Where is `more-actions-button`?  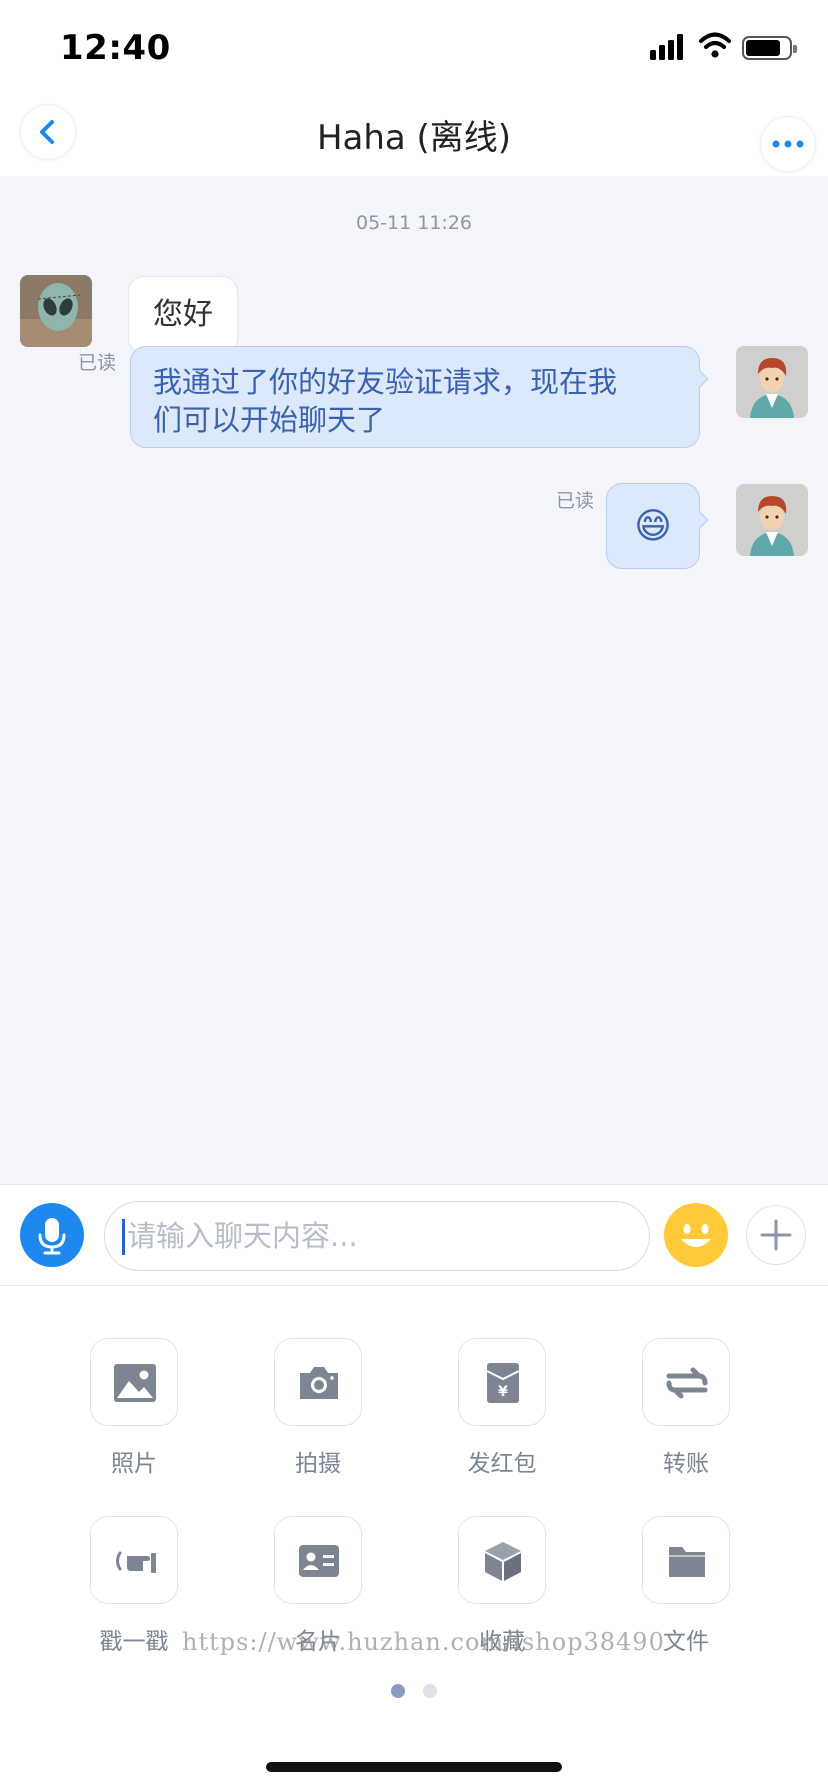
more-actions-button is located at coordinates (776, 1235).